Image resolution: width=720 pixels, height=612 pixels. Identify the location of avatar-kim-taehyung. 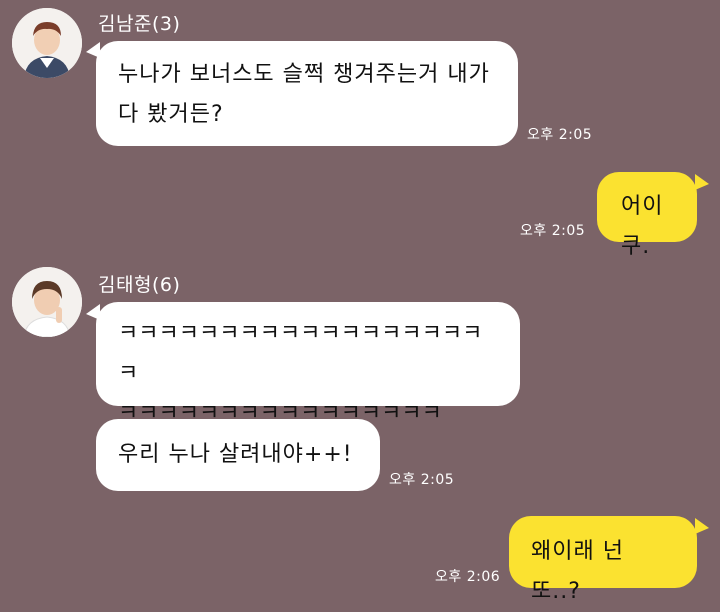
(47, 302).